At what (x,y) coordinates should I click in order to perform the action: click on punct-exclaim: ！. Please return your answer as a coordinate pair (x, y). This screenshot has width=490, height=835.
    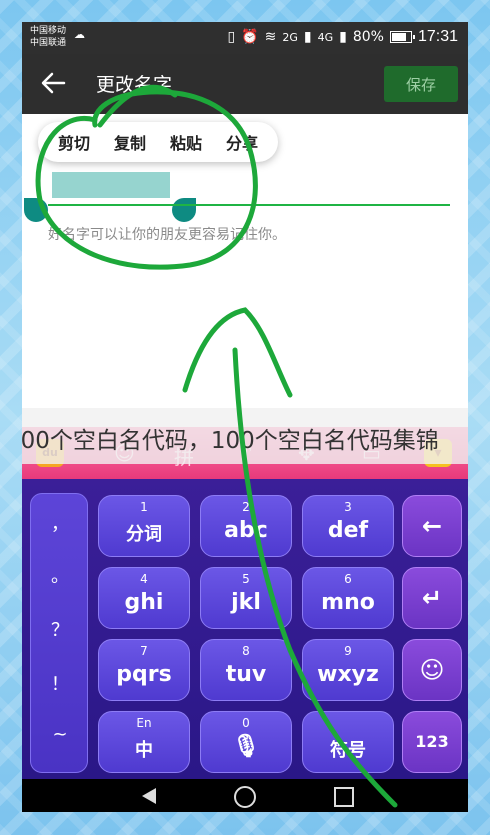
    Looking at the image, I should click on (60, 683).